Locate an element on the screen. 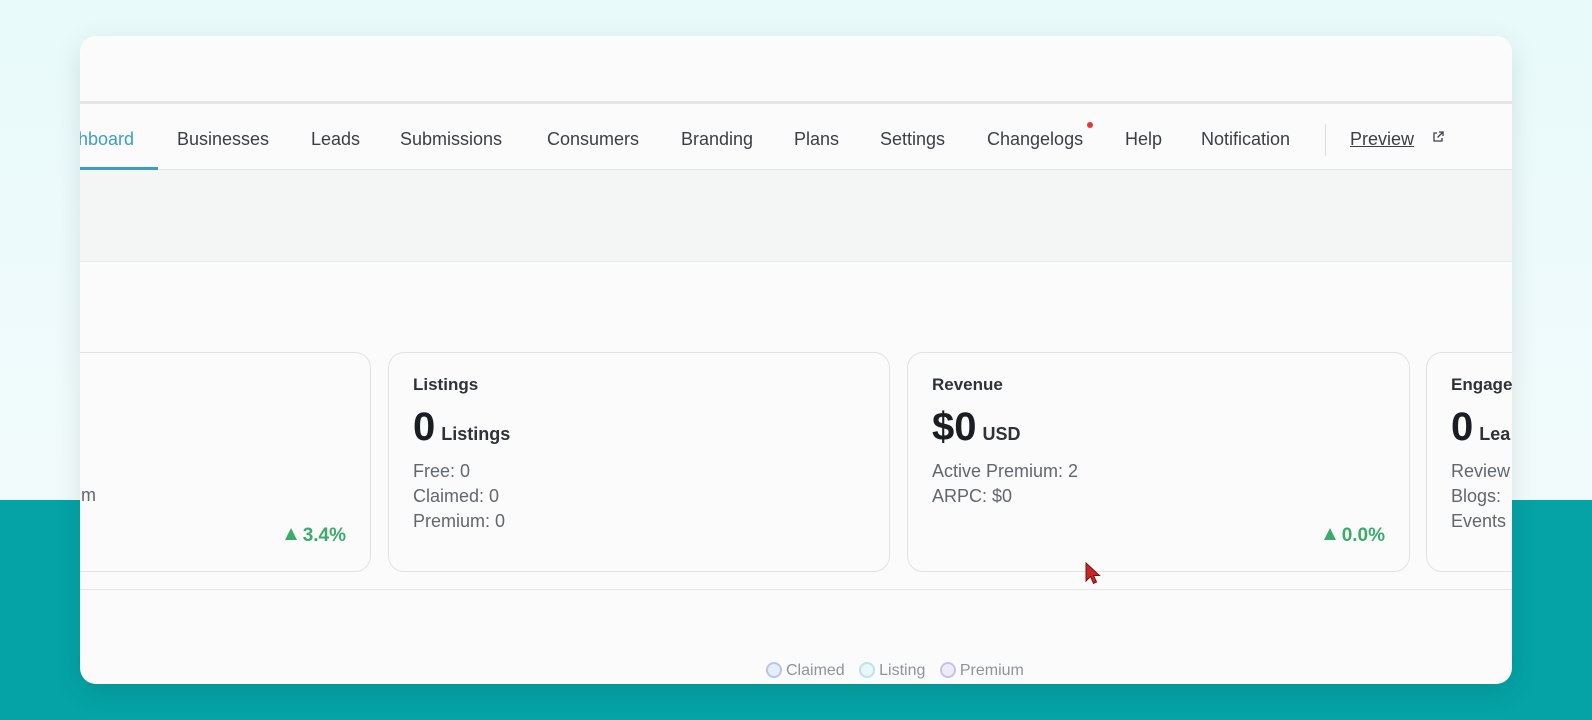 The width and height of the screenshot is (1592, 720). tab-businesses: Businesses is located at coordinates (223, 139).